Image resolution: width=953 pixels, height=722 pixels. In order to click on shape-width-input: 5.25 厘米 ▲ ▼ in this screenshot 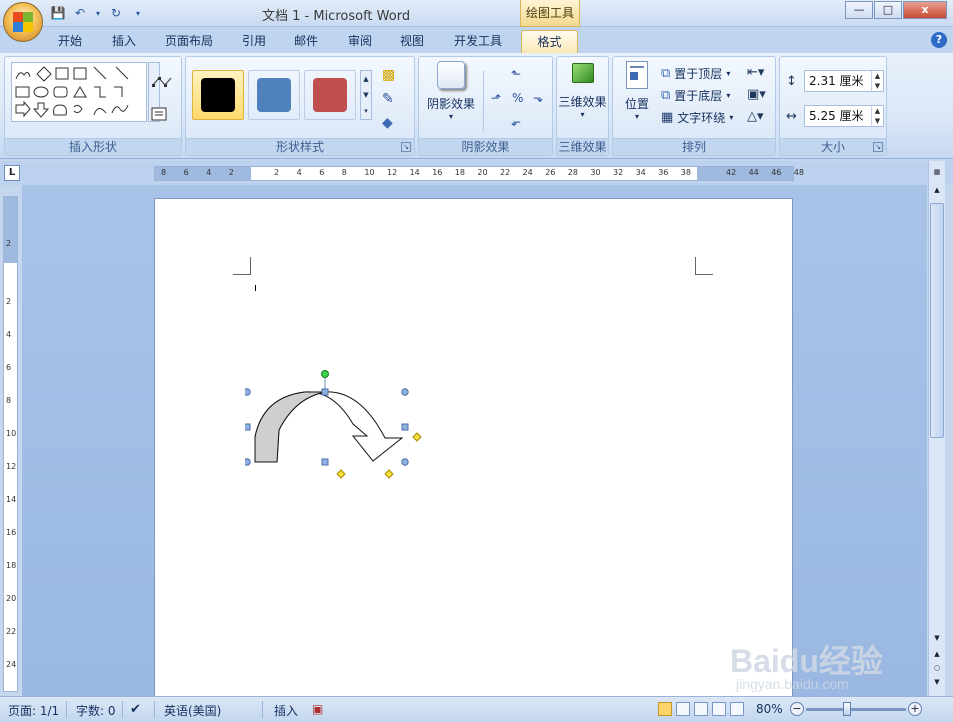, I will do `click(844, 116)`.